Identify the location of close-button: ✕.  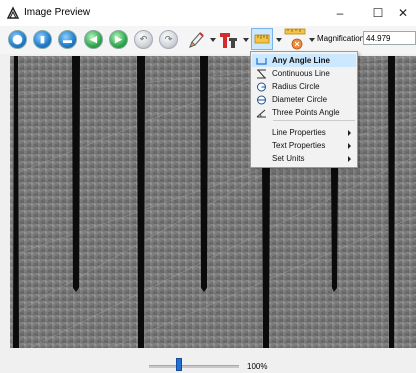
(403, 13).